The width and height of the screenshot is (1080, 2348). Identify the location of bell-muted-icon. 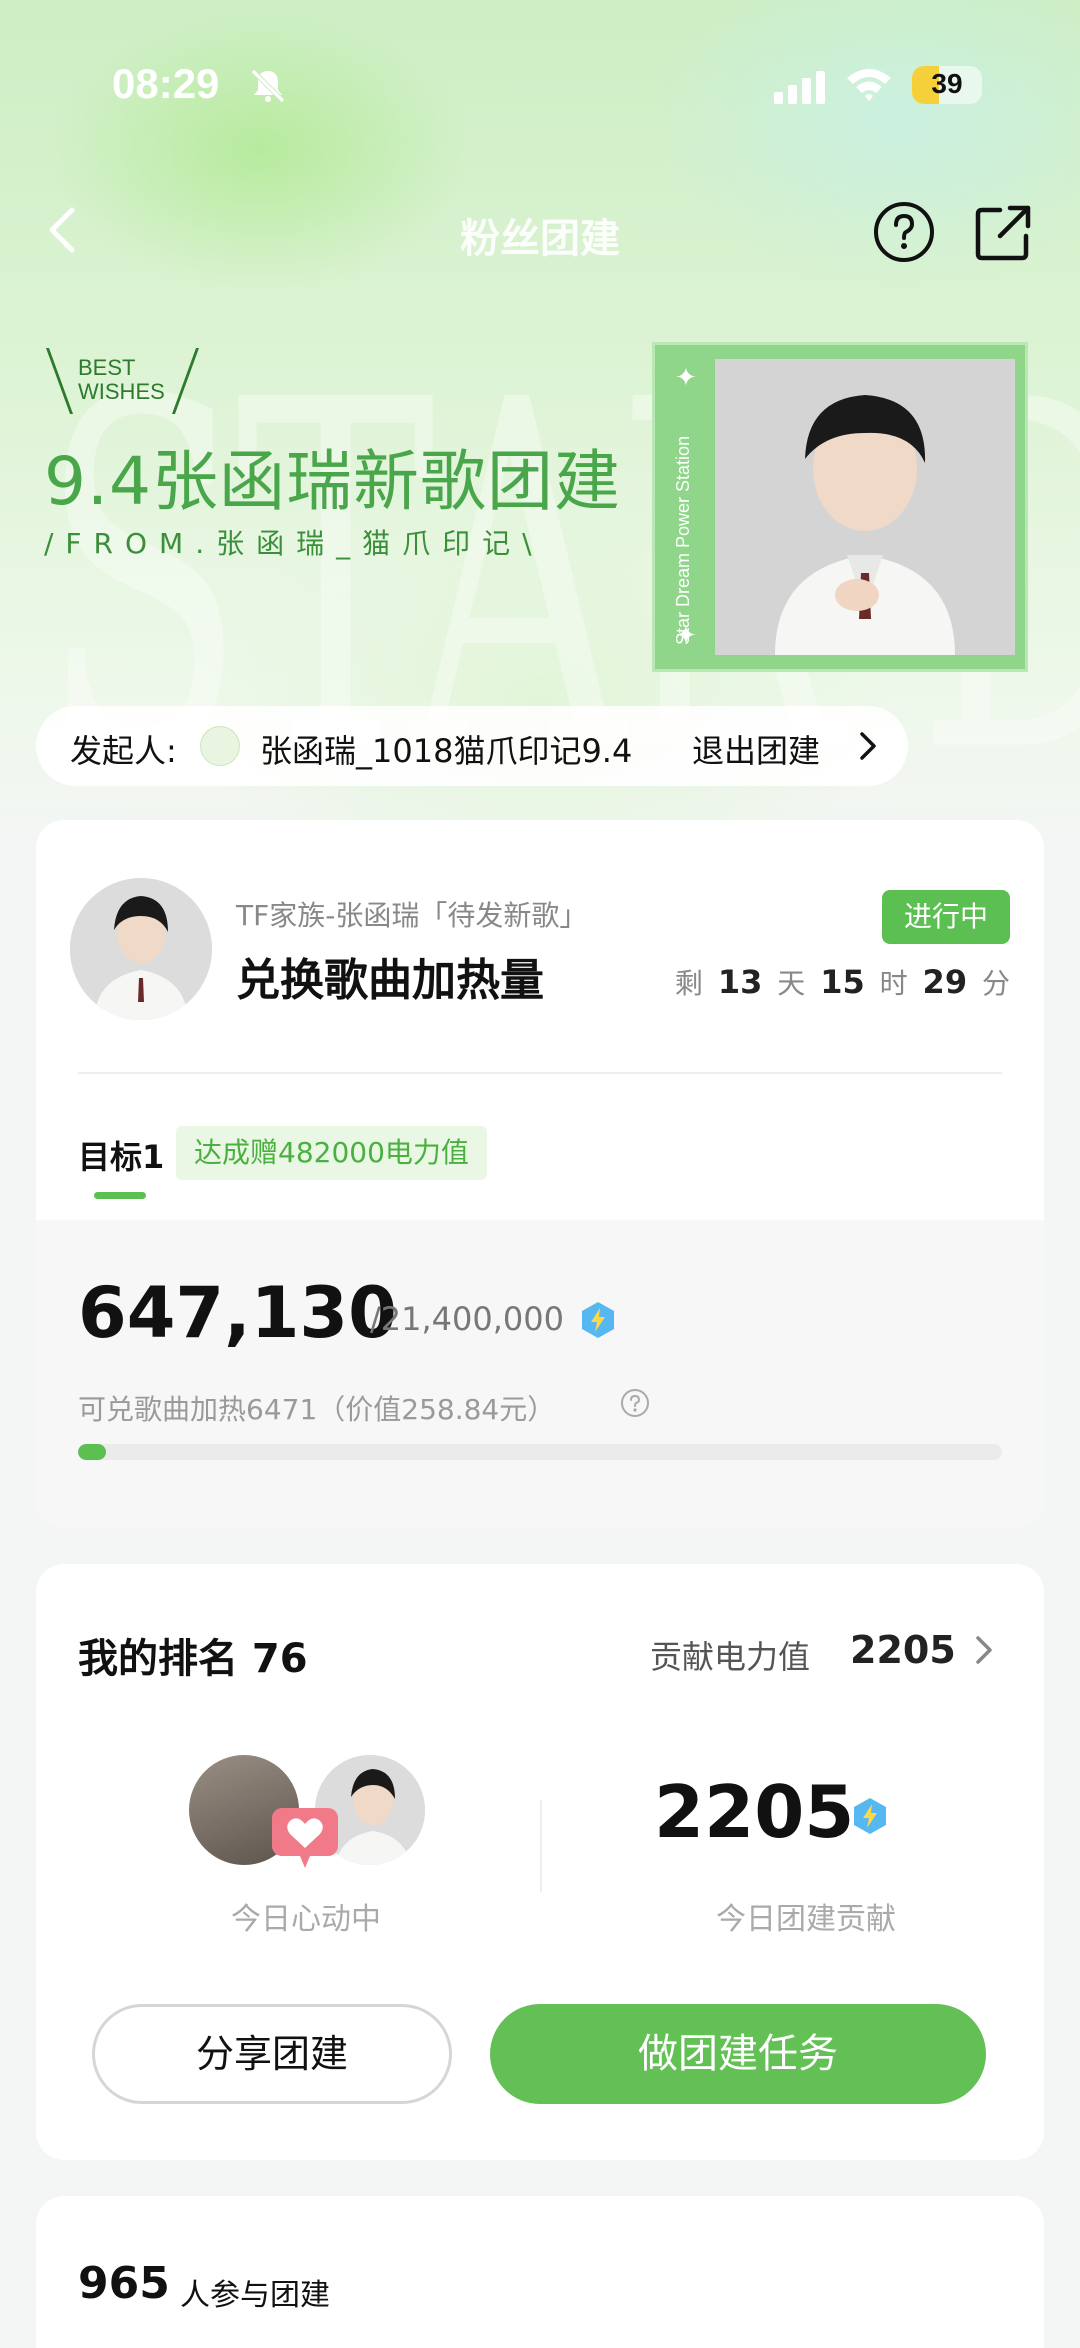
(268, 86).